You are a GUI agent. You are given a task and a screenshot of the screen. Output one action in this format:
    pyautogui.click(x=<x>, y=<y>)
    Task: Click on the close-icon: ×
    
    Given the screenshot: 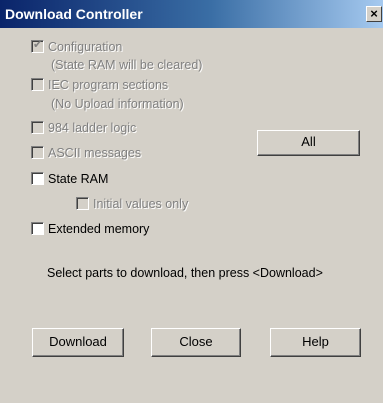 What is the action you would take?
    pyautogui.click(x=374, y=13)
    